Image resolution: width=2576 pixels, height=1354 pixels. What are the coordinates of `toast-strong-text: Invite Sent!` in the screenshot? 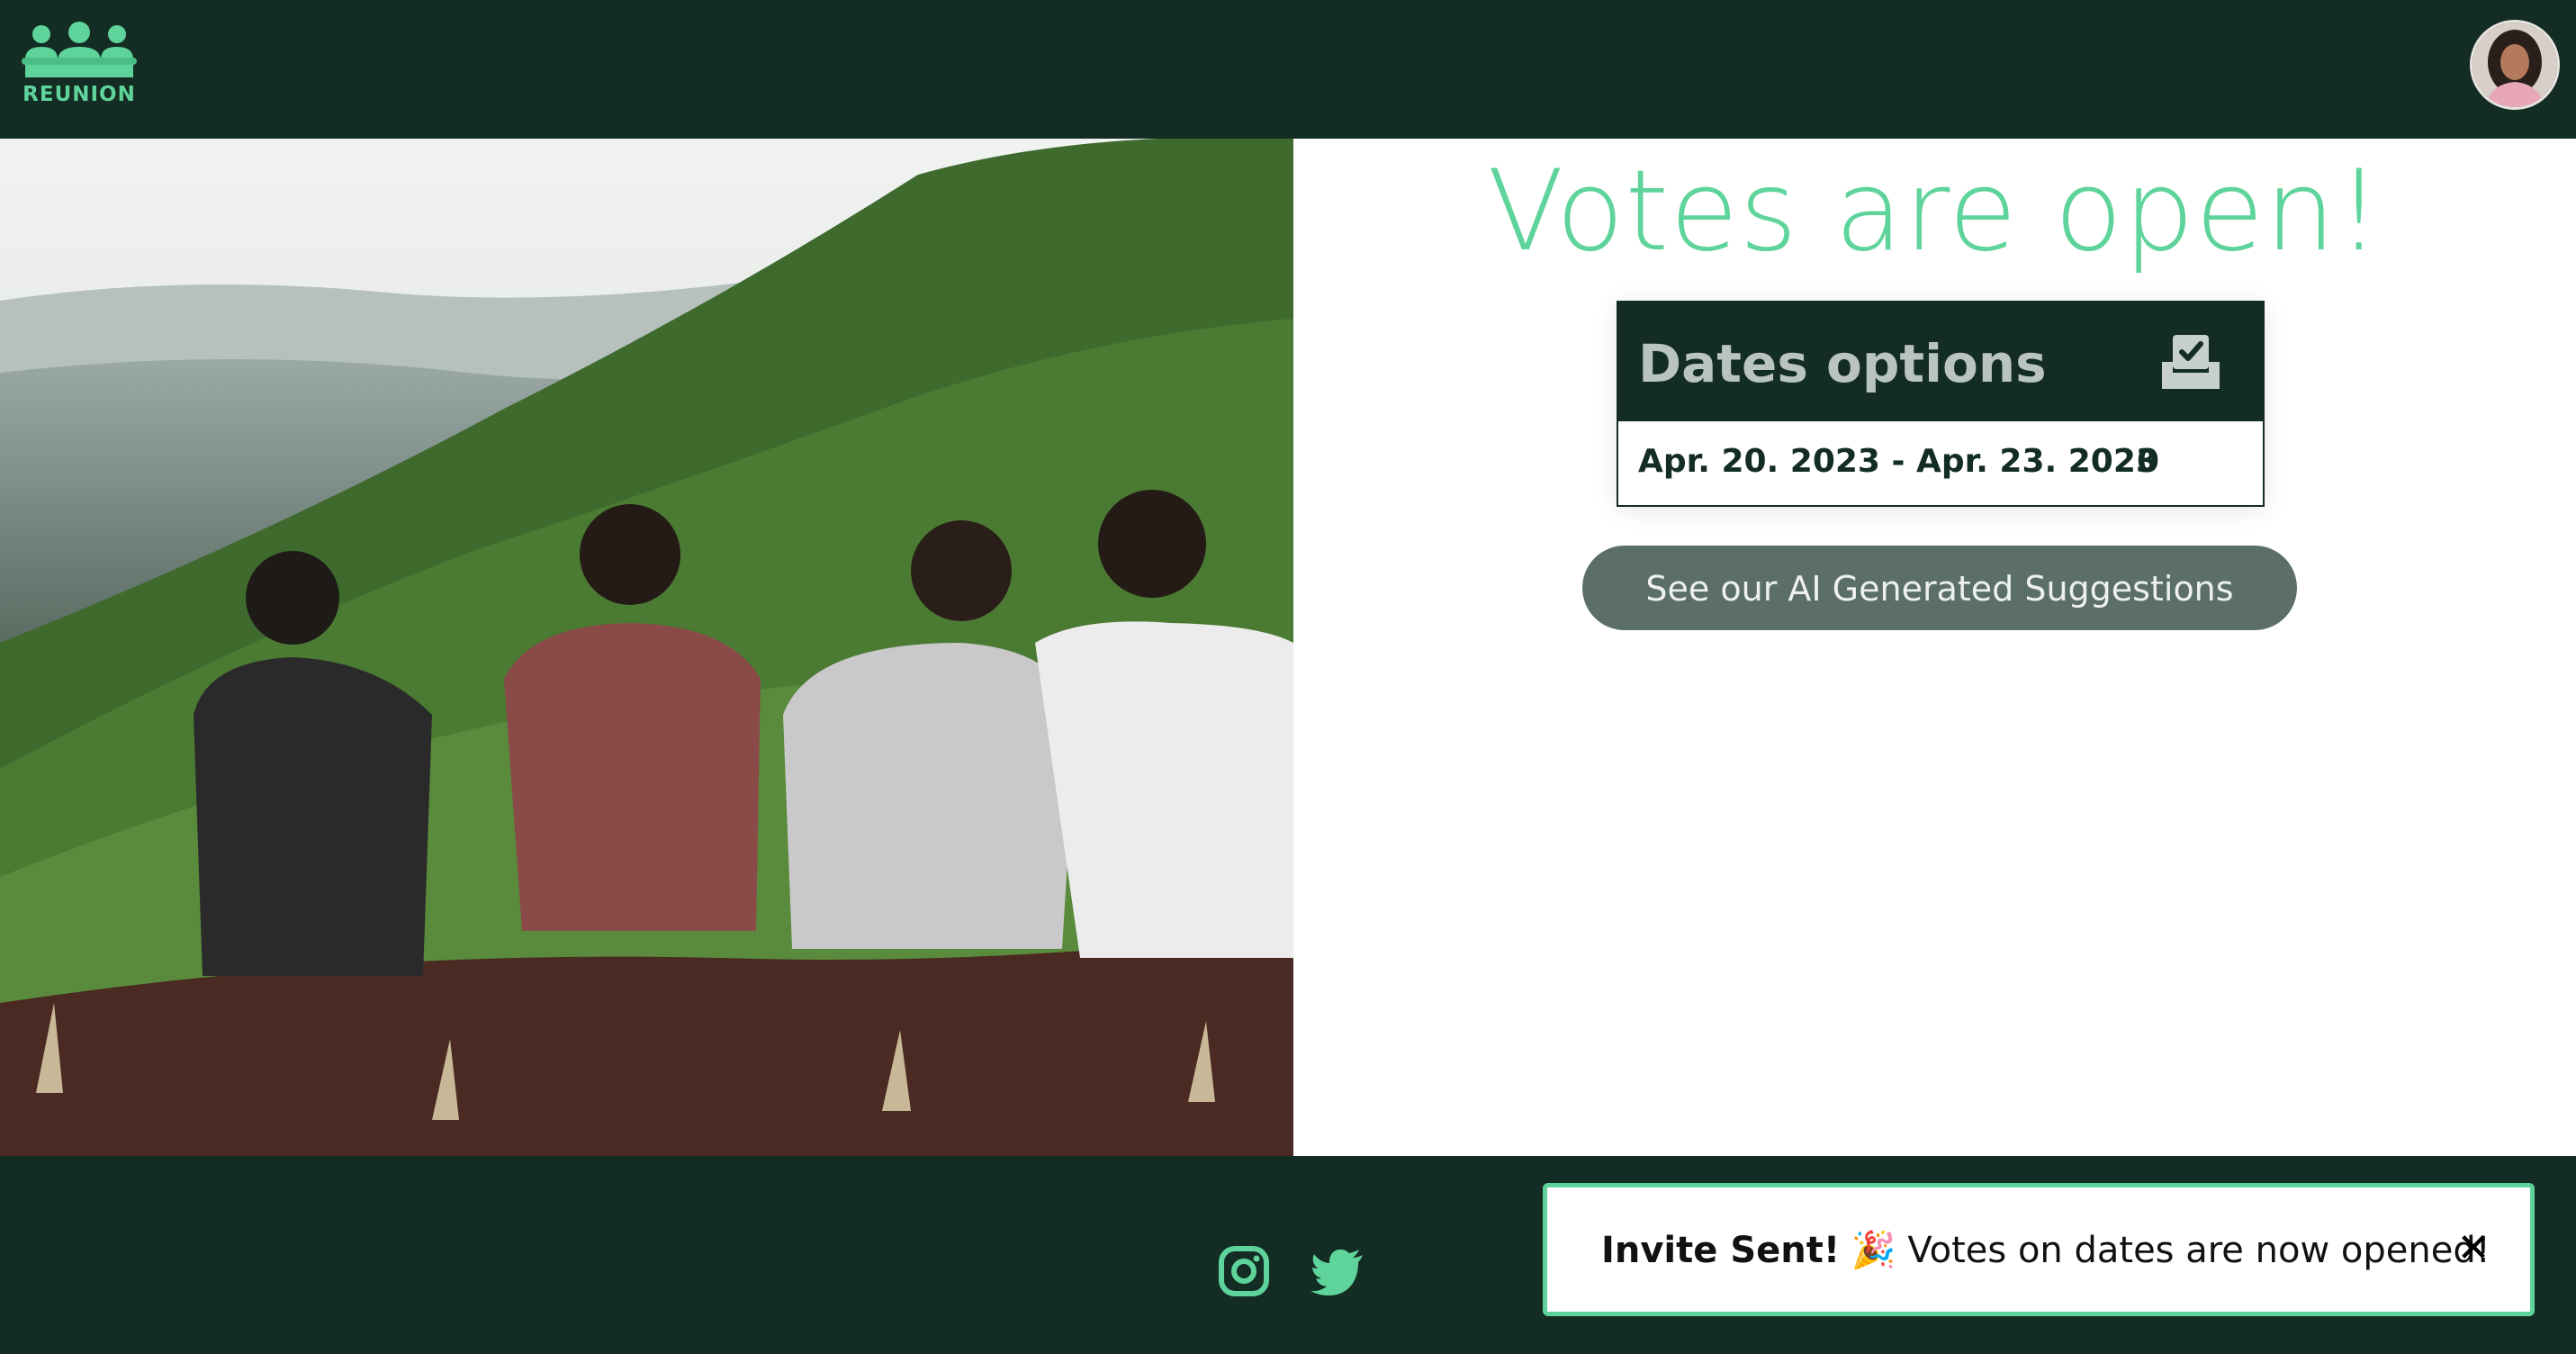 It's located at (1721, 1250).